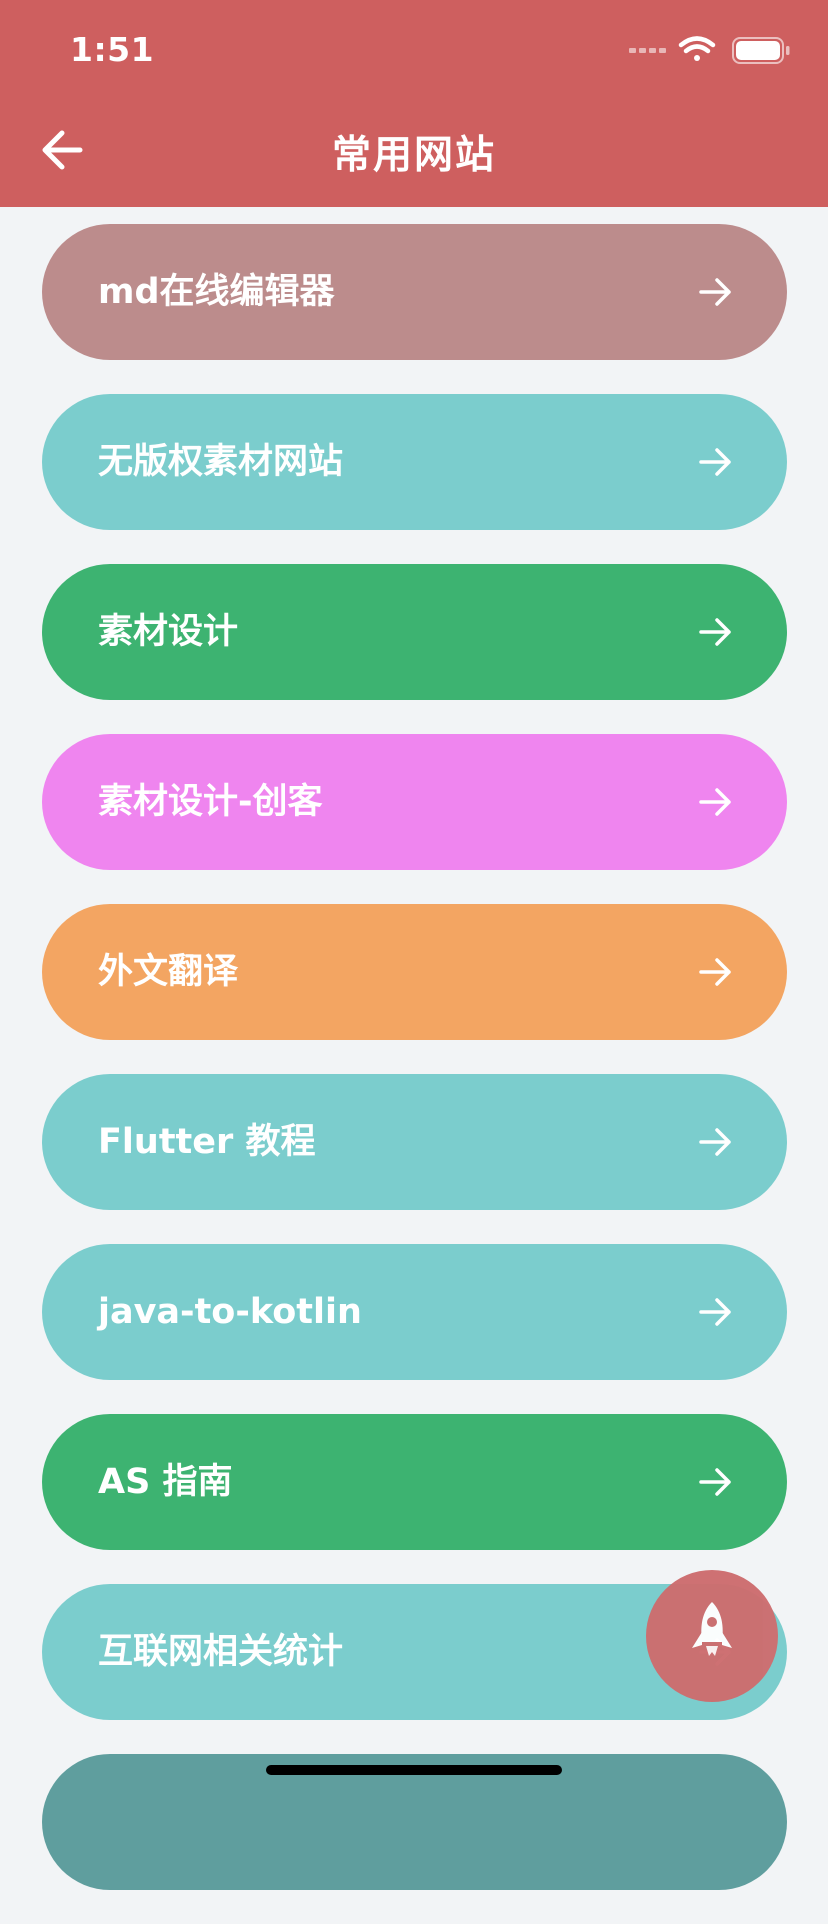 This screenshot has width=828, height=1924. Describe the element at coordinates (761, 50) in the screenshot. I see `battery-icon` at that location.